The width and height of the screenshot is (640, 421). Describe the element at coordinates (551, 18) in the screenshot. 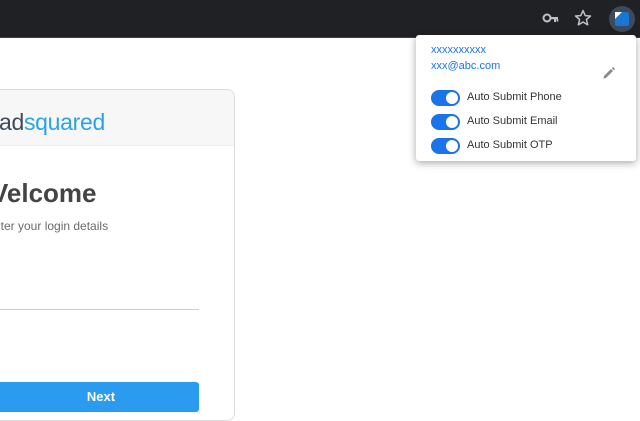

I see `key-icon` at that location.